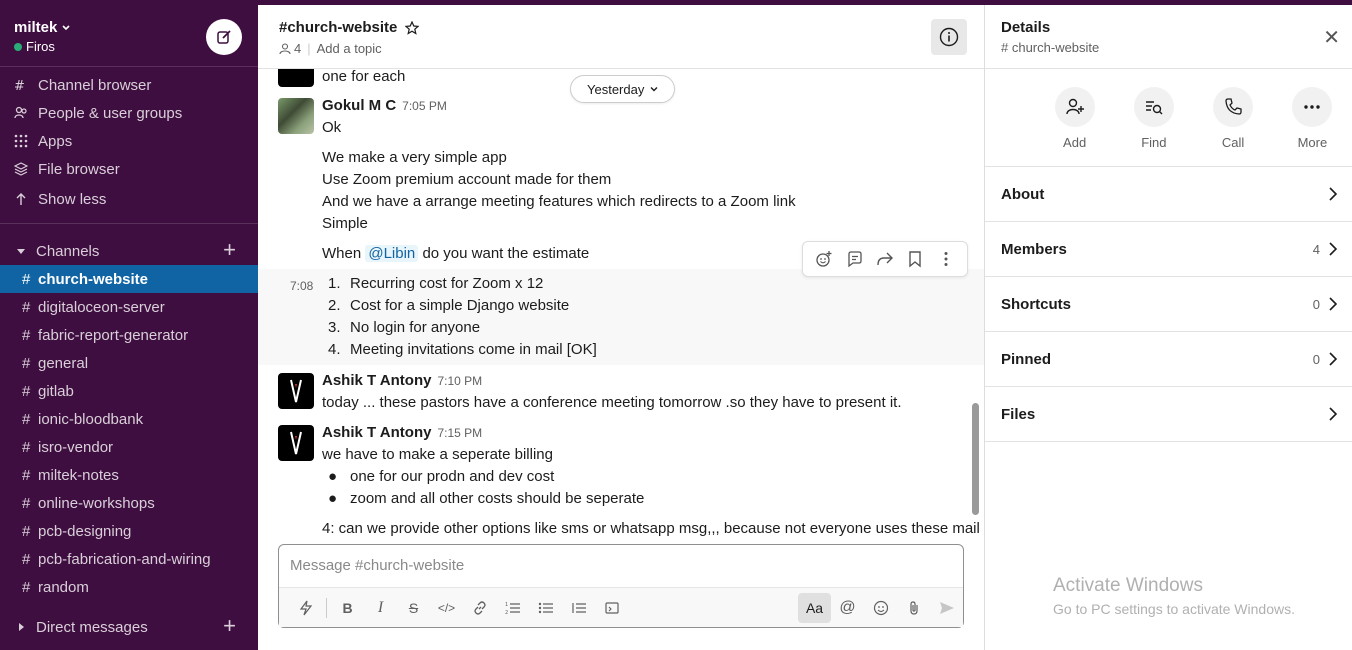  I want to click on blockquote-icon, so click(578, 608).